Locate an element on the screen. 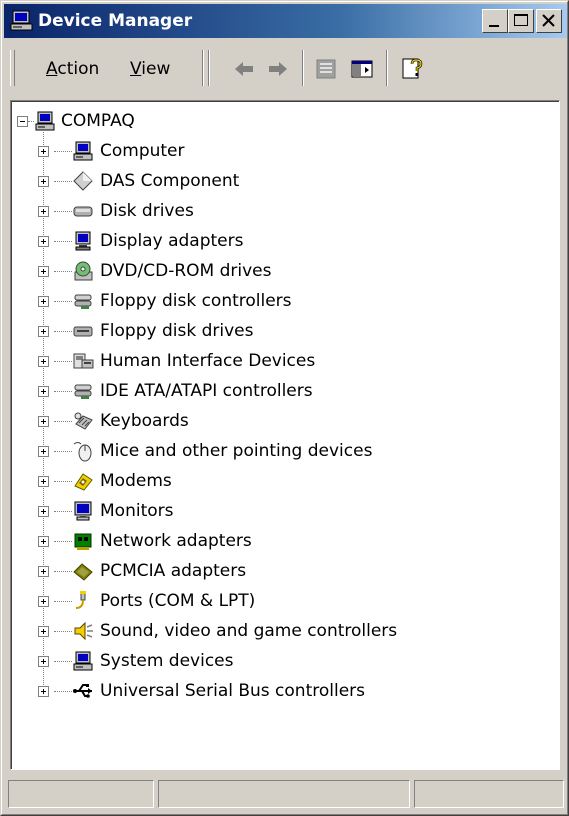  tree-item-label: DAS Component is located at coordinates (169, 181).